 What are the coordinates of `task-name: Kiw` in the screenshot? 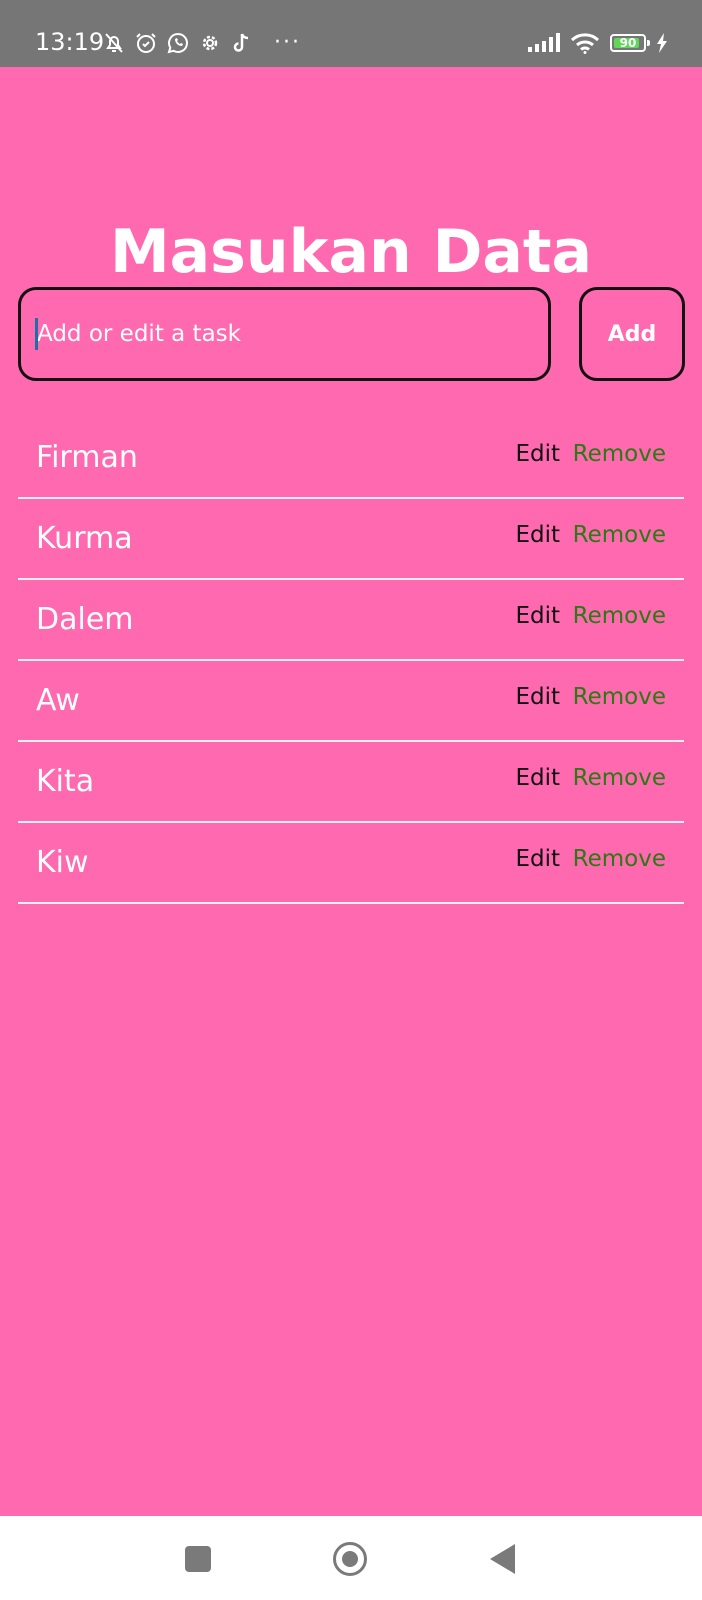 It's located at (62, 862).